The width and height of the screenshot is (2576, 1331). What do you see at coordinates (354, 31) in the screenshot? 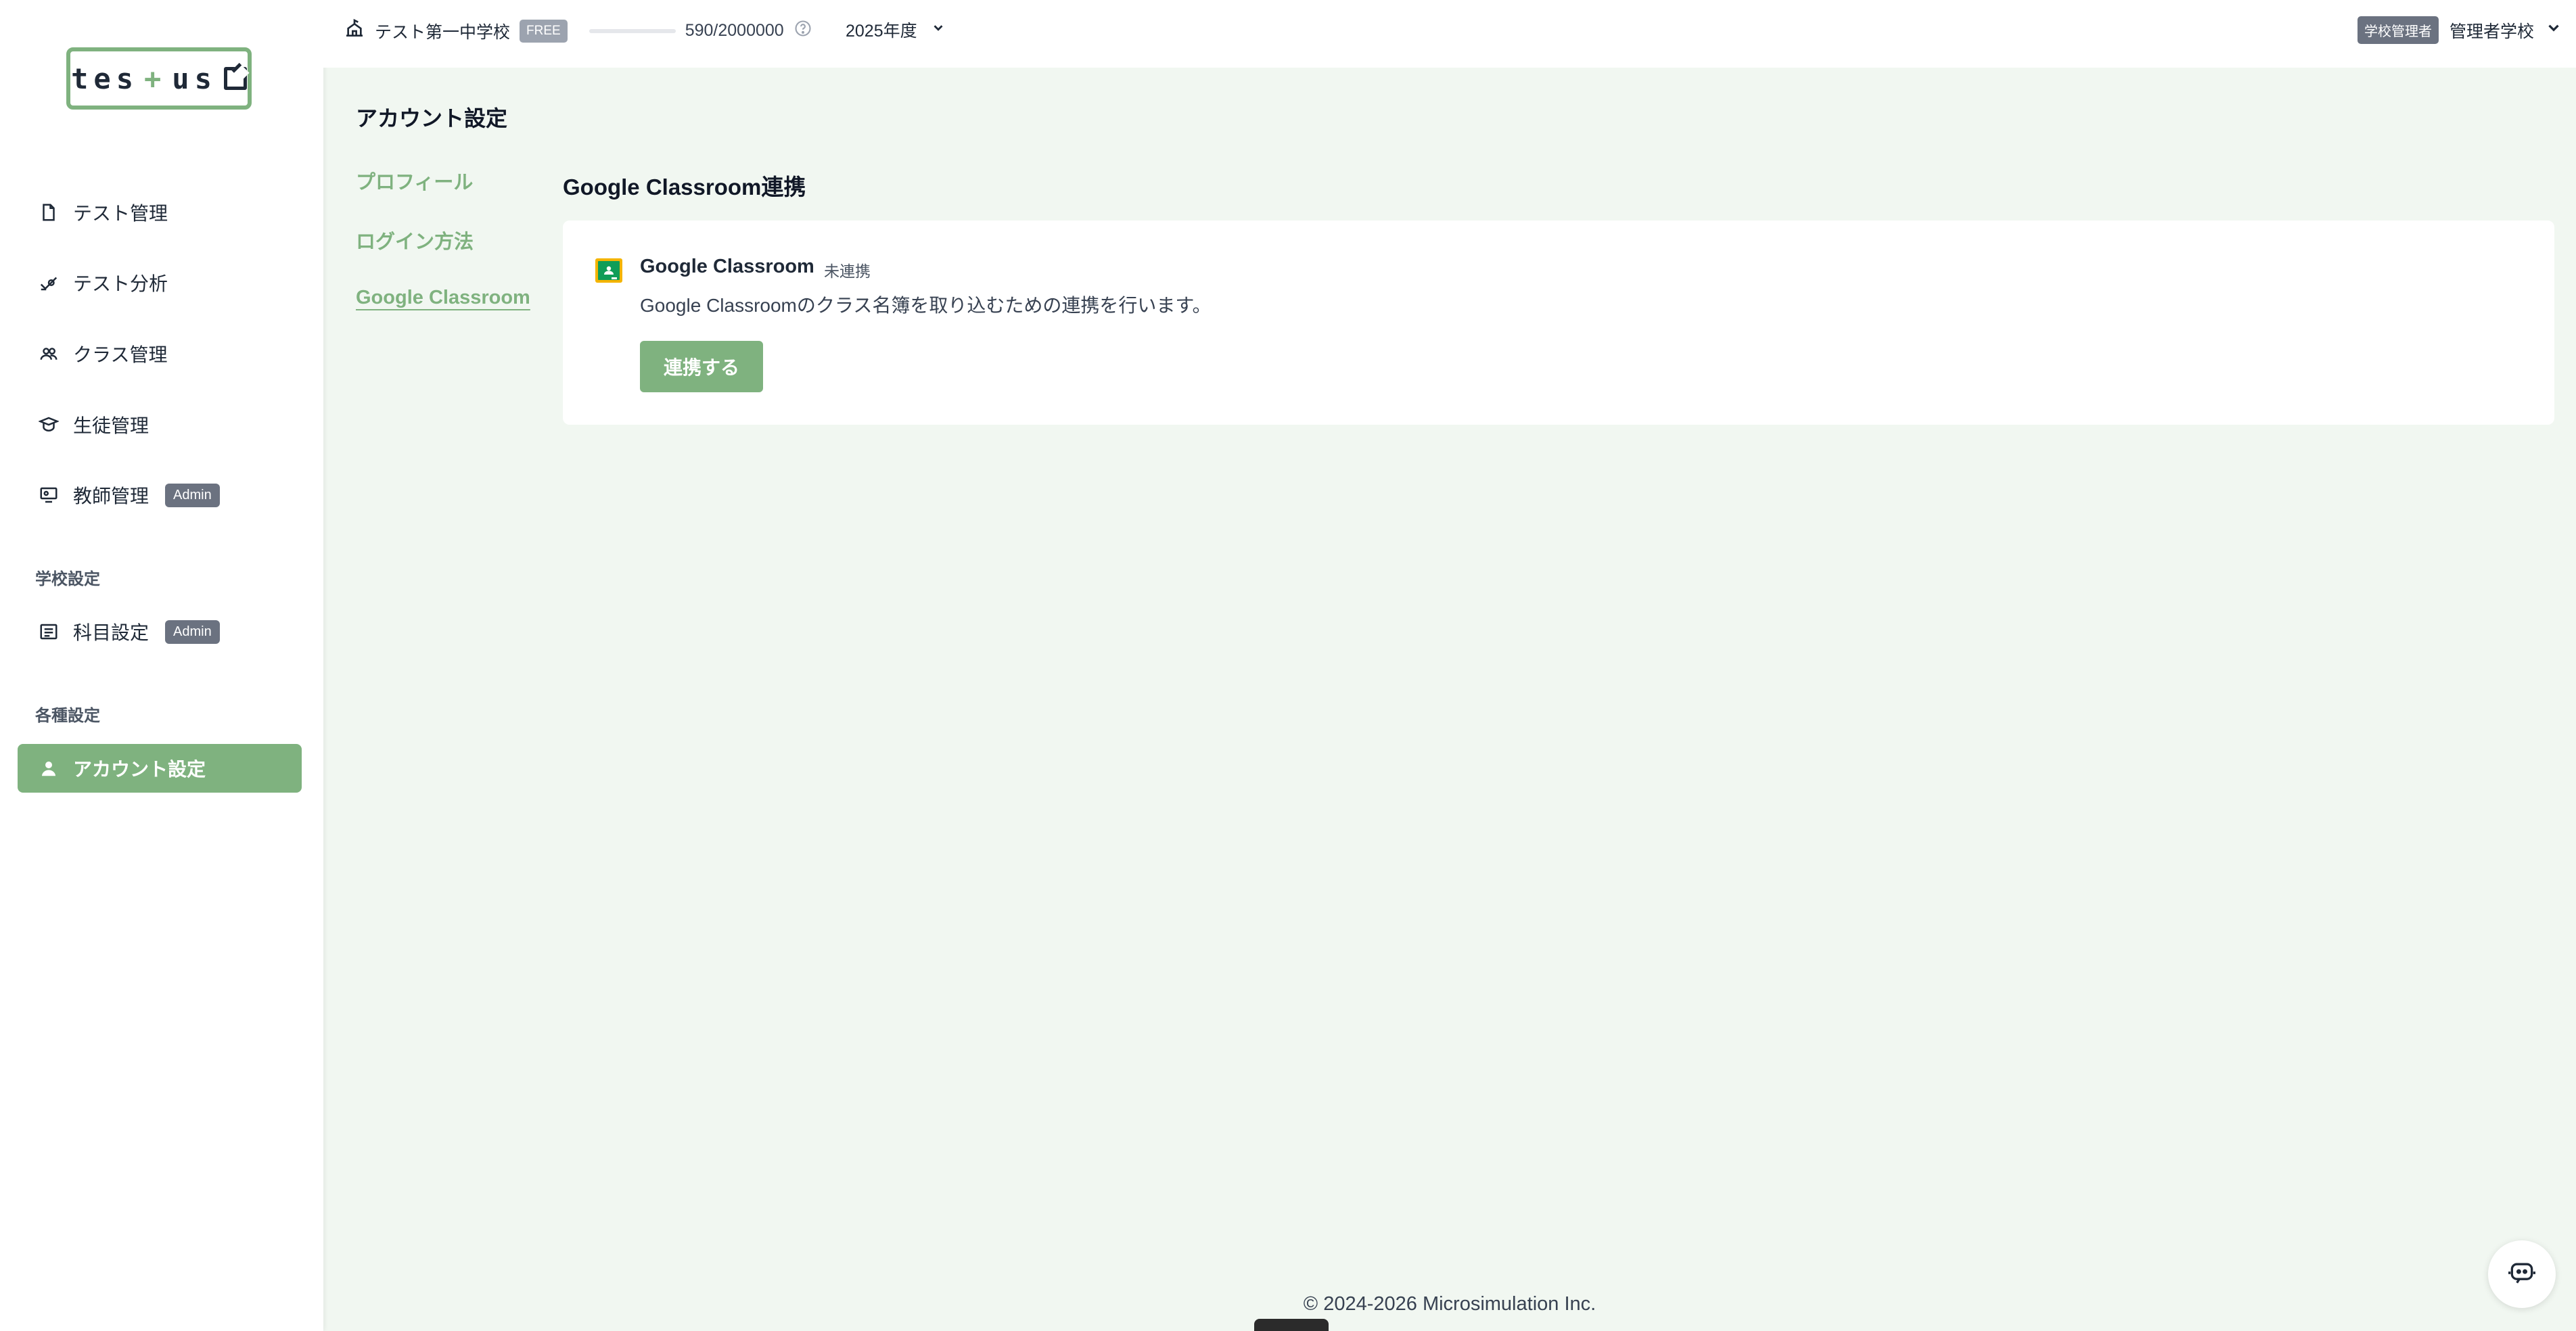
I see `school-icon` at bounding box center [354, 31].